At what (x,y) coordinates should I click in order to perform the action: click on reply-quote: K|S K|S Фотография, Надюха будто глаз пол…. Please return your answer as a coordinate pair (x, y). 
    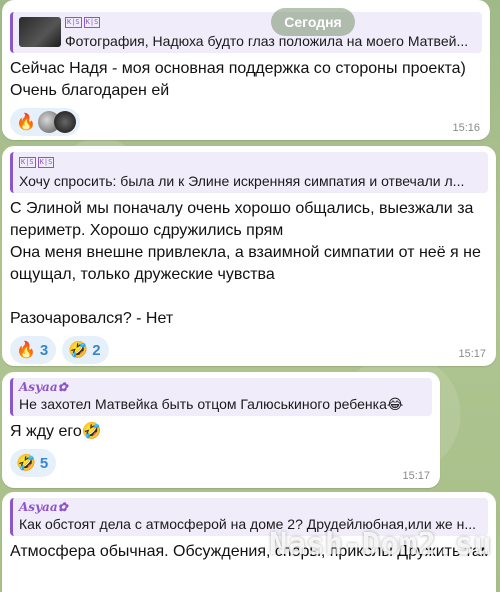
    Looking at the image, I should click on (246, 32).